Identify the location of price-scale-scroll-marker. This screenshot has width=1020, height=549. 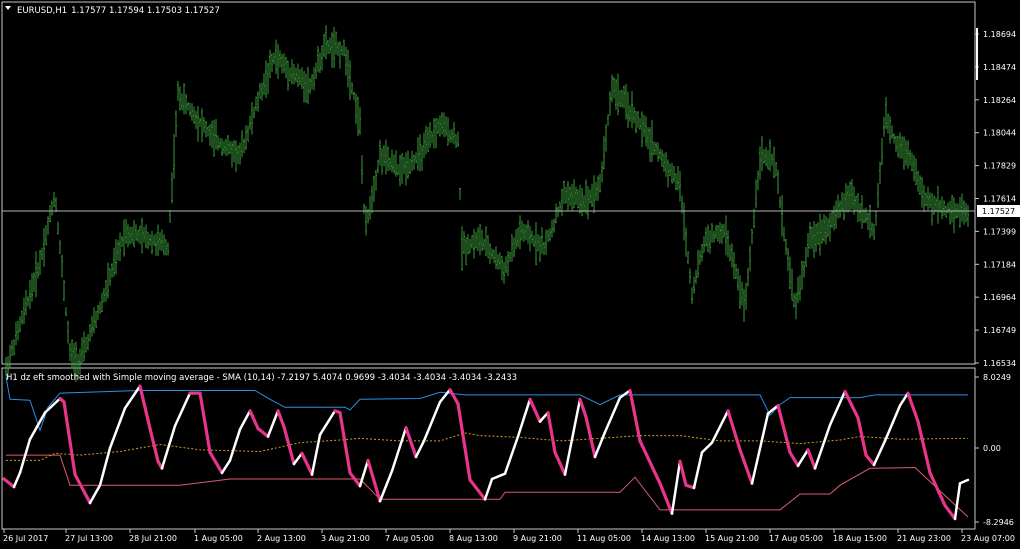
(977, 54).